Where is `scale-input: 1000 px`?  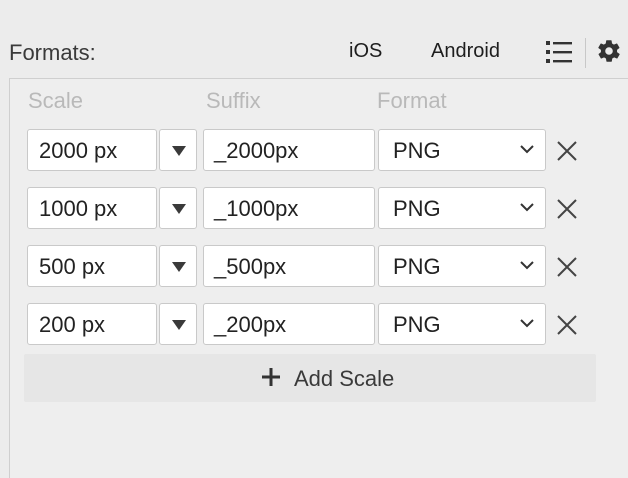
scale-input: 1000 px is located at coordinates (92, 208).